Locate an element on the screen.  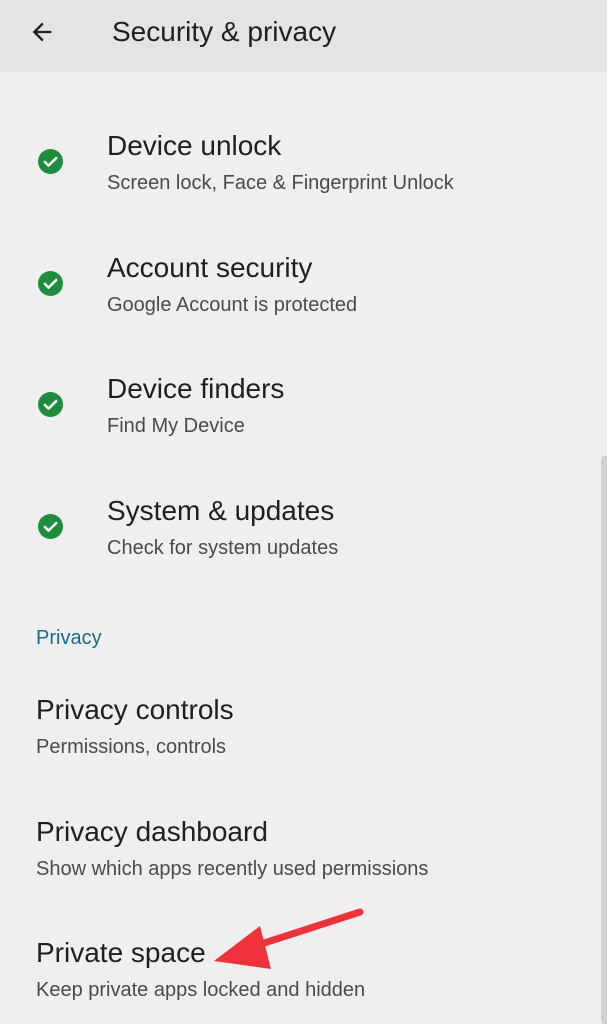
arrow-left-icon is located at coordinates (42, 32).